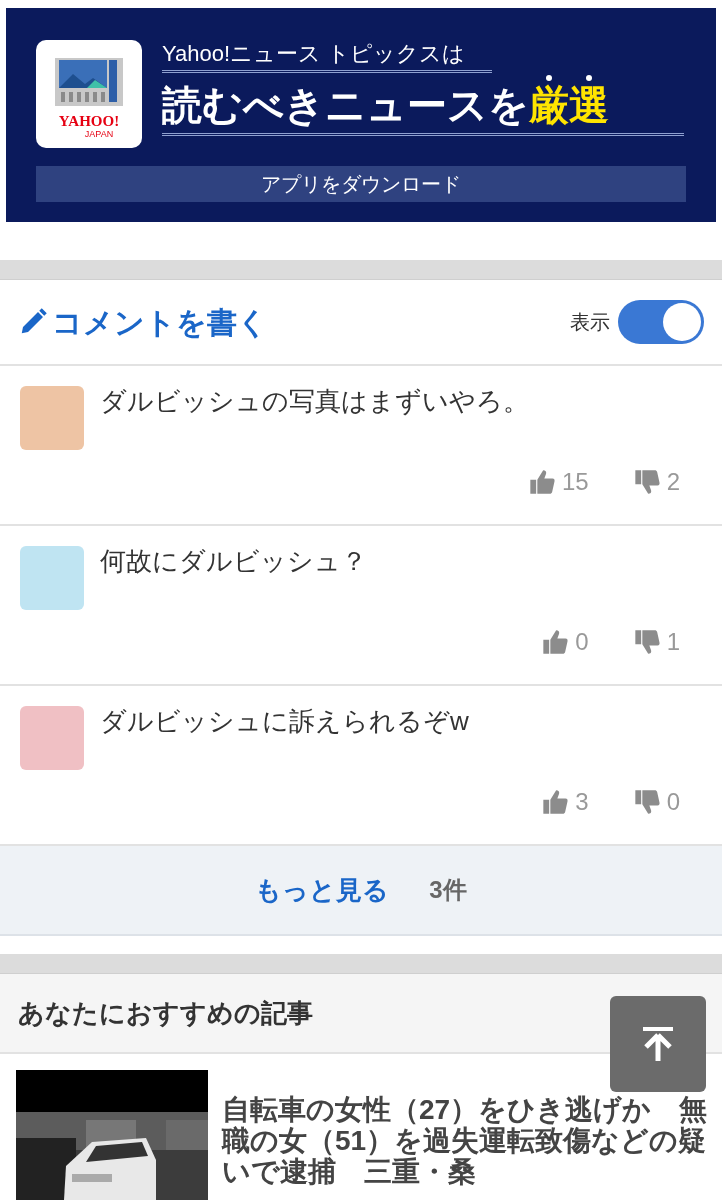 The height and width of the screenshot is (1200, 722). I want to click on dislike-button: 0, so click(656, 802).